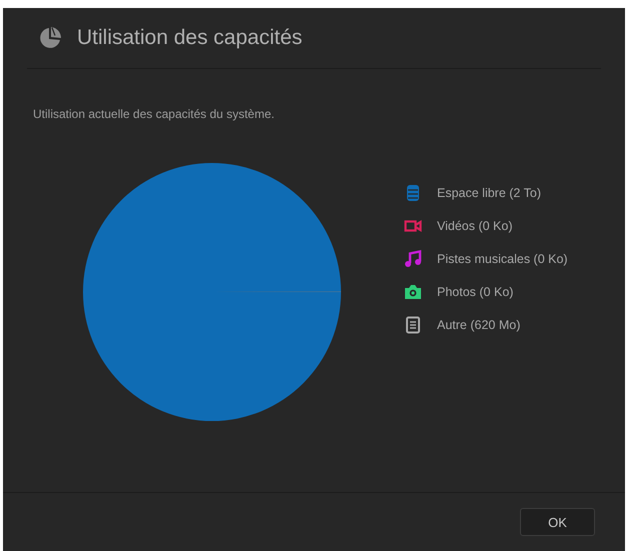 This screenshot has width=628, height=551. What do you see at coordinates (557, 522) in the screenshot?
I see `ok-button: OK` at bounding box center [557, 522].